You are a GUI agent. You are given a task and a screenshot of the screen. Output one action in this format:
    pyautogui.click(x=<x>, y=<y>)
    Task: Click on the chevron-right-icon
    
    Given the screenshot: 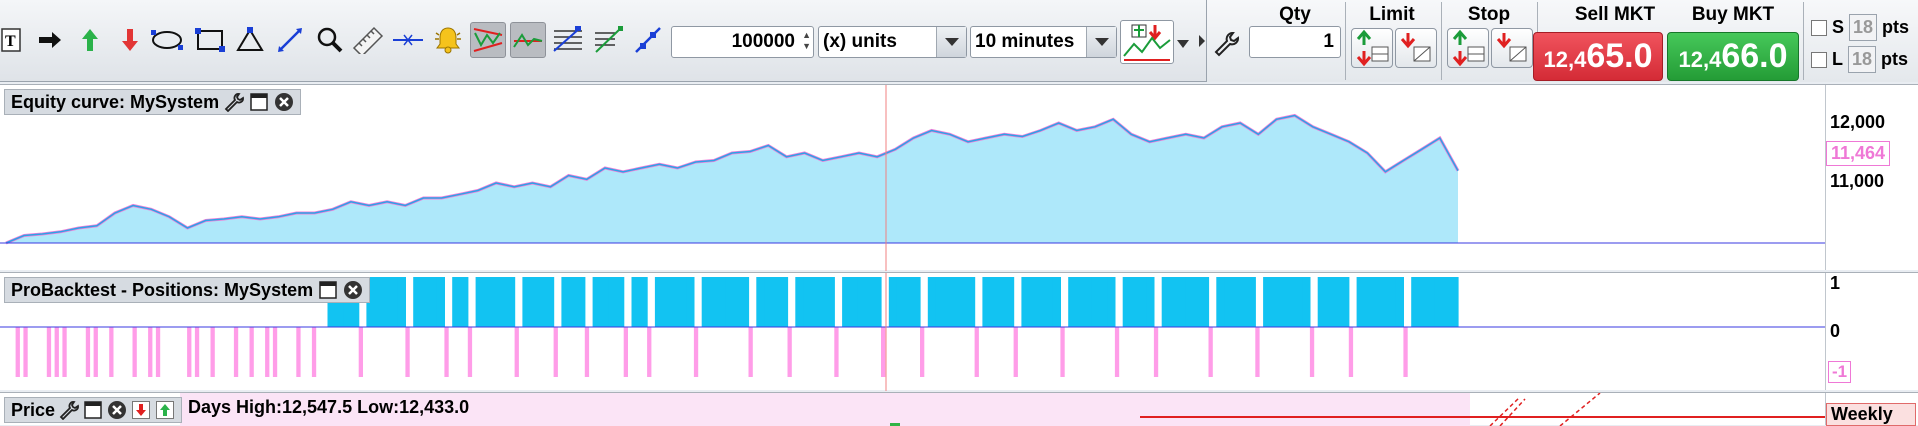 What is the action you would take?
    pyautogui.click(x=1201, y=41)
    